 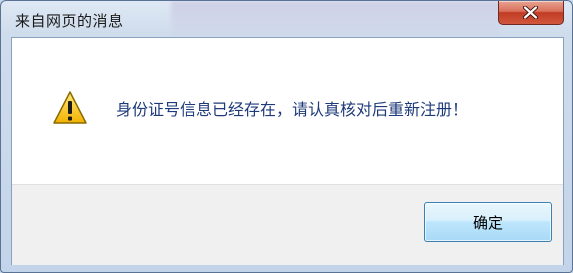 I want to click on close-button, so click(x=531, y=13).